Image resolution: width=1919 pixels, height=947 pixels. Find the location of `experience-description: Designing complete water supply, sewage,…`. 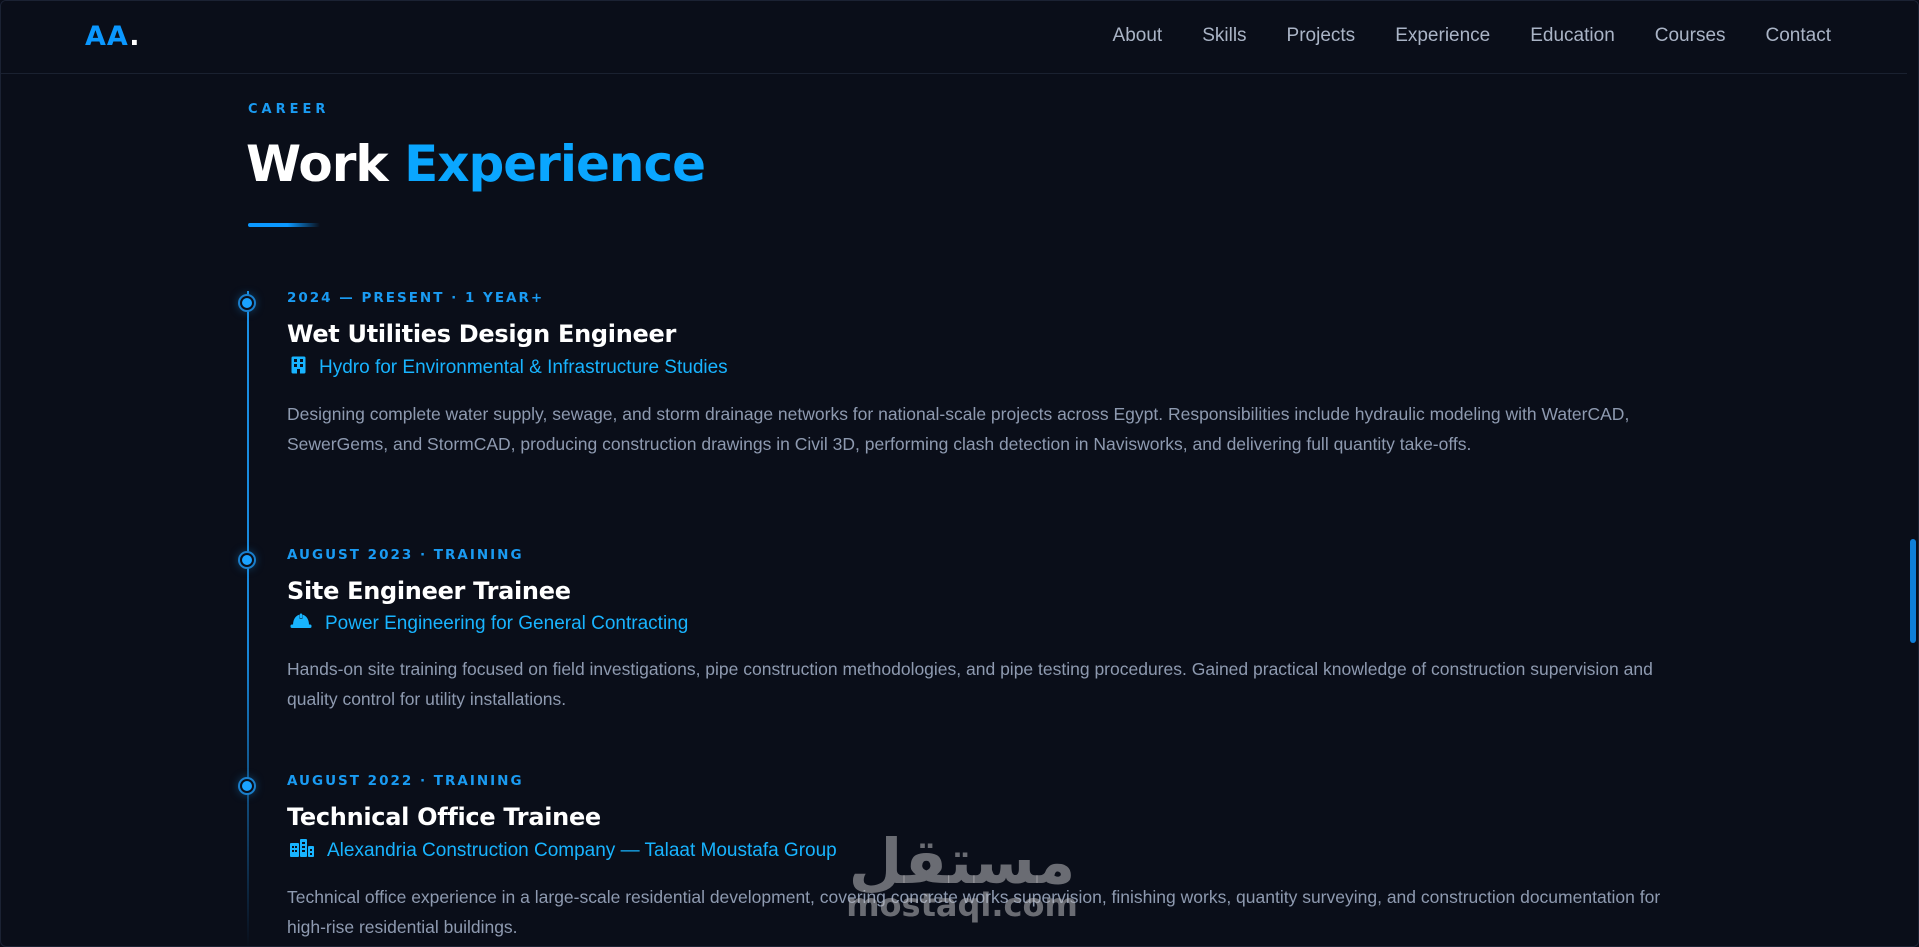

experience-description: Designing complete water supply, sewage,… is located at coordinates (958, 429).